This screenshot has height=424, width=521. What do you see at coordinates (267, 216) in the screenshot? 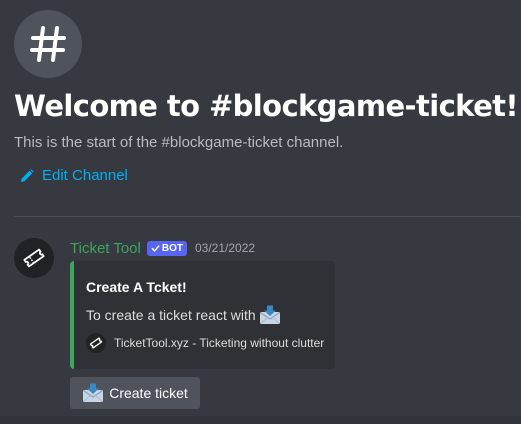
I see `divider` at bounding box center [267, 216].